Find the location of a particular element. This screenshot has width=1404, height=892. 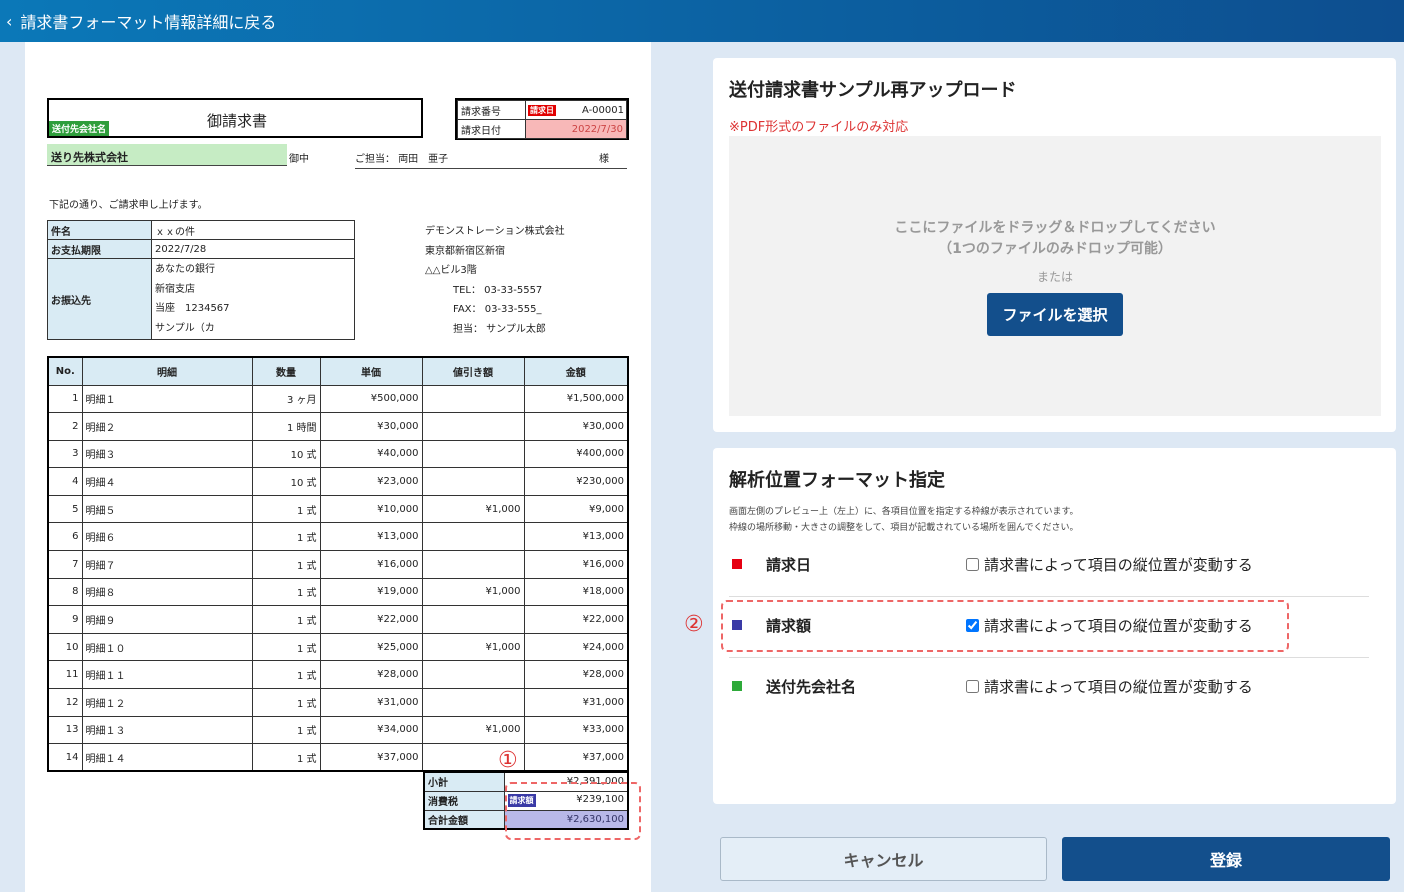

col-header: No. is located at coordinates (65, 371).